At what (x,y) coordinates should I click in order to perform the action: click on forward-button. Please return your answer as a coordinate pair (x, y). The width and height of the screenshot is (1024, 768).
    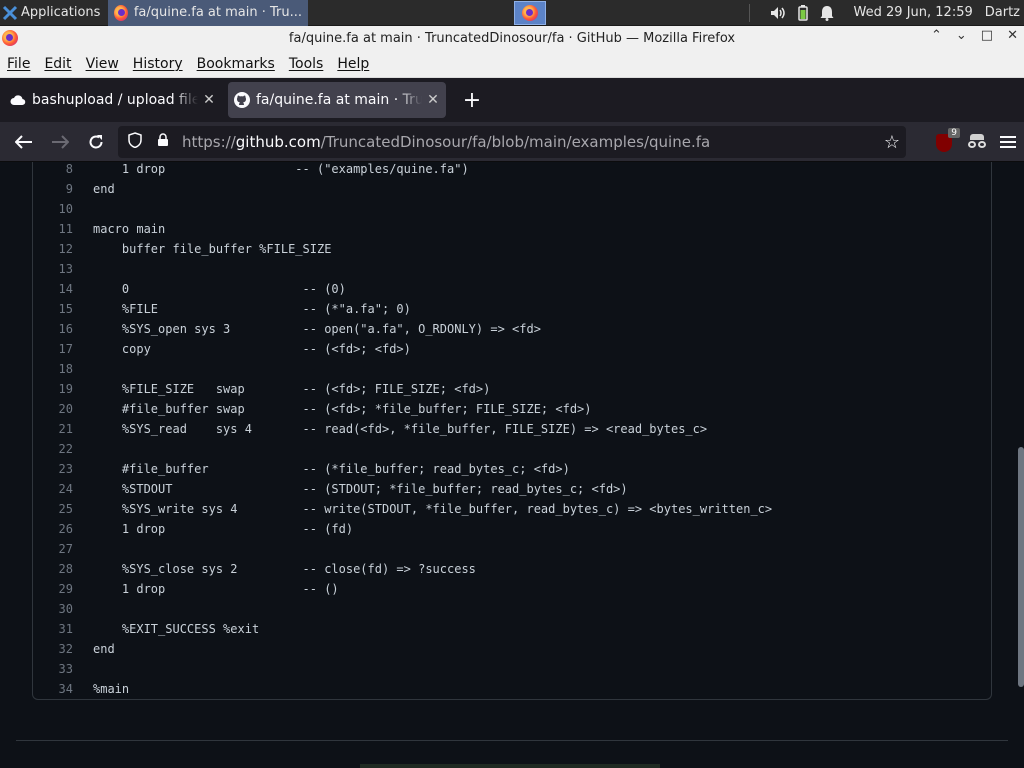
    Looking at the image, I should click on (60, 142).